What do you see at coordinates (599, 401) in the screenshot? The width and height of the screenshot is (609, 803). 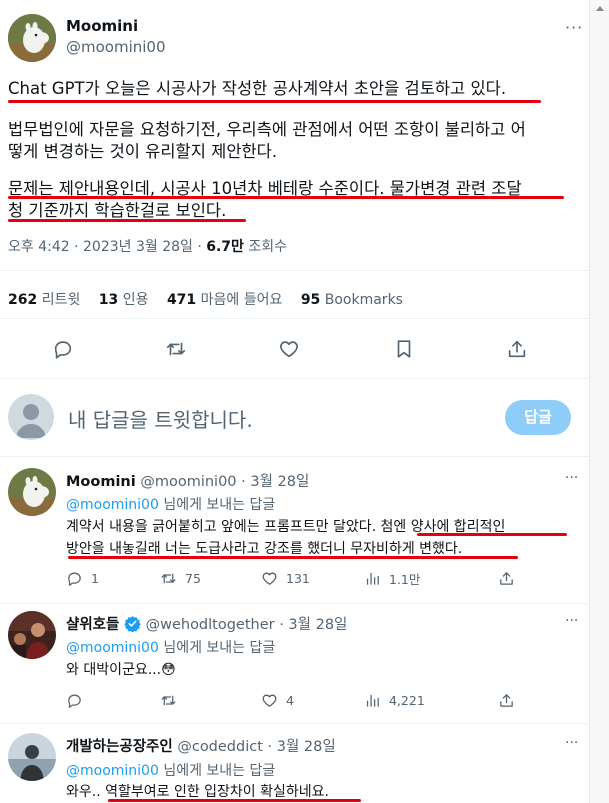 I see `vertical-scrollbar` at bounding box center [599, 401].